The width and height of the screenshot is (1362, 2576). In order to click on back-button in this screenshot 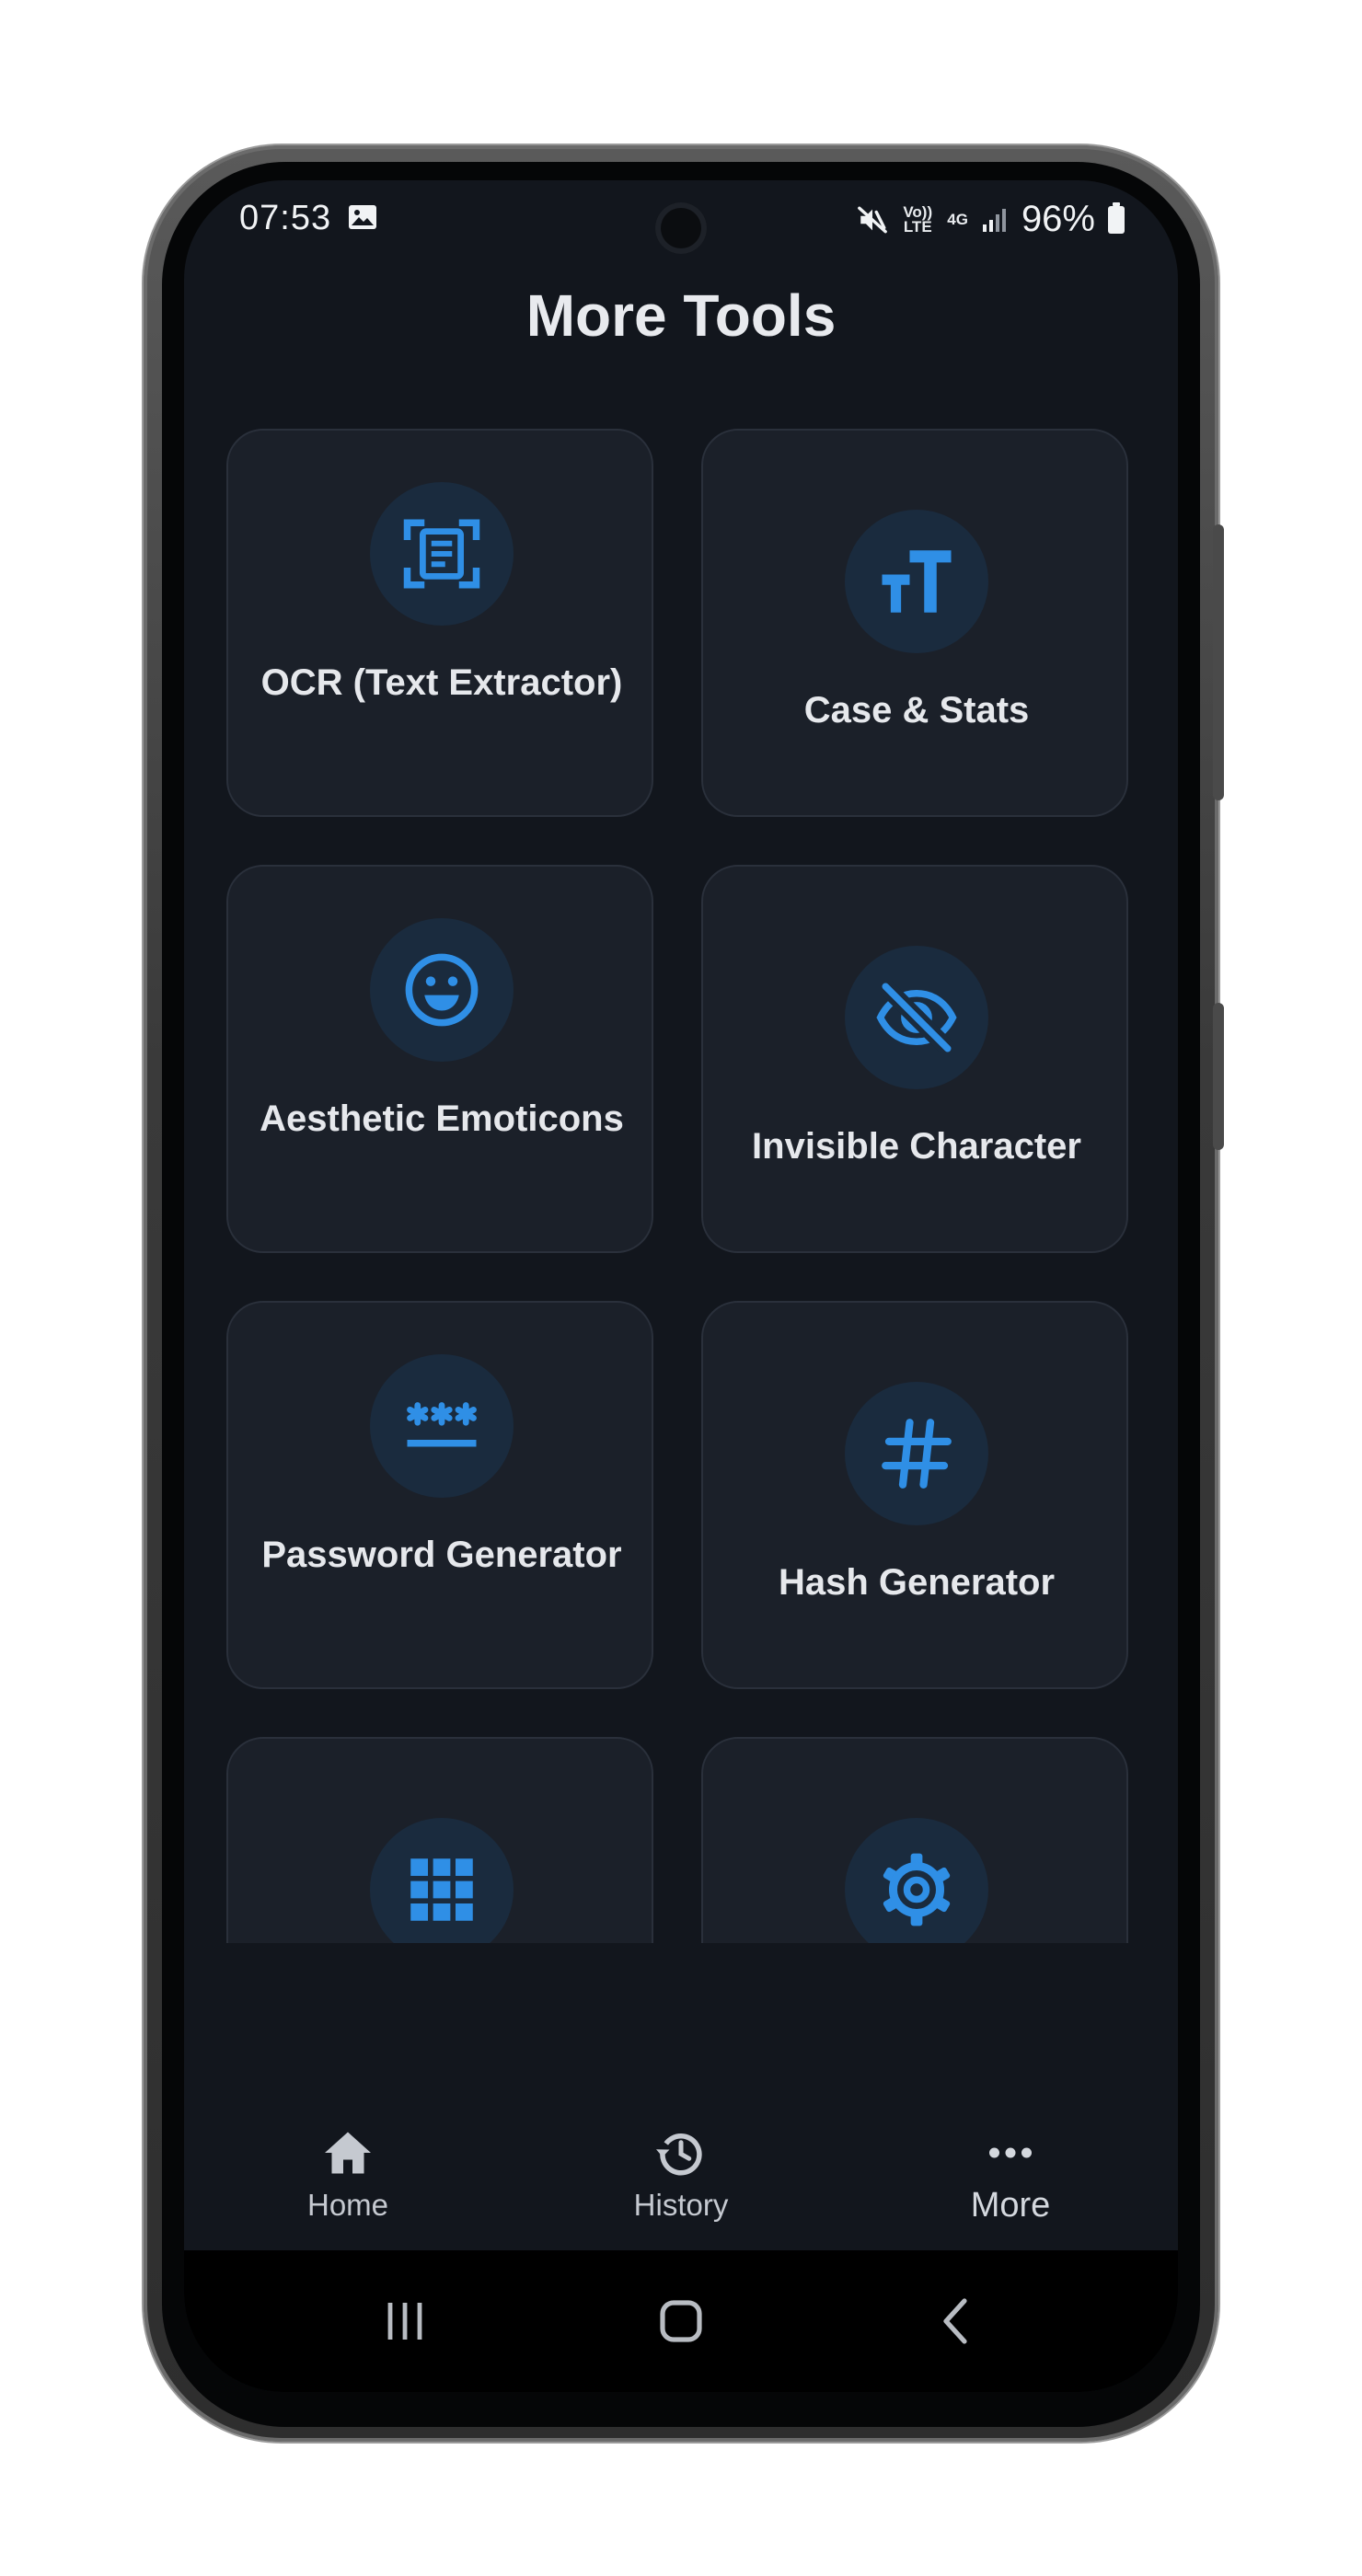, I will do `click(957, 2321)`.